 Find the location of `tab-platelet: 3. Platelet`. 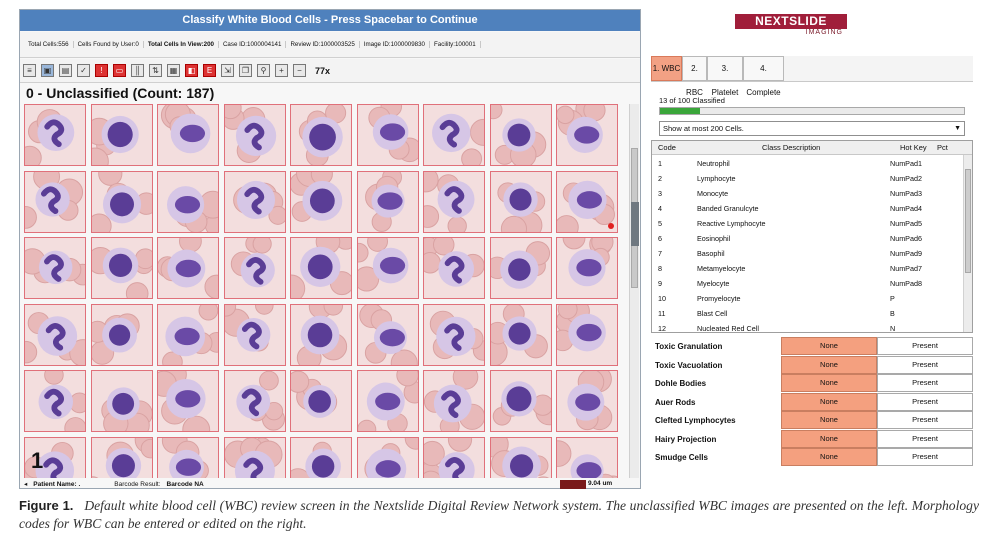

tab-platelet: 3. Platelet is located at coordinates (725, 76).